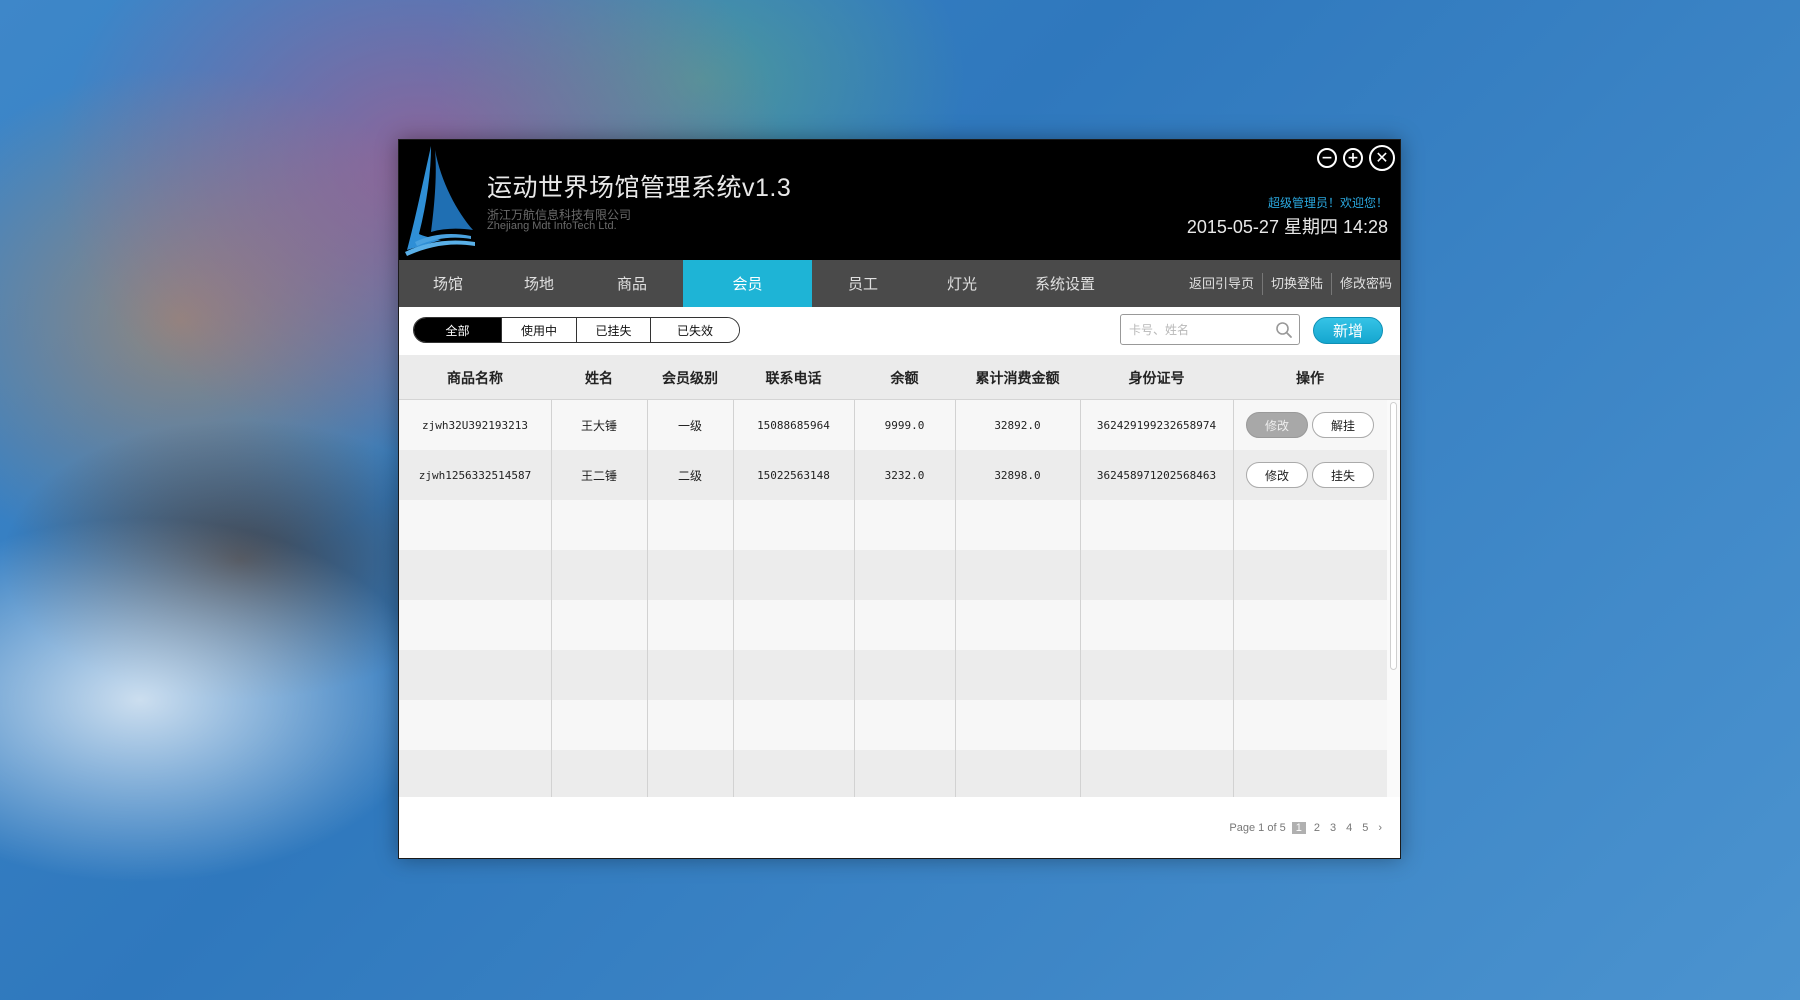 The width and height of the screenshot is (1800, 1000). What do you see at coordinates (689, 425) in the screenshot?
I see `level-cell: 一级` at bounding box center [689, 425].